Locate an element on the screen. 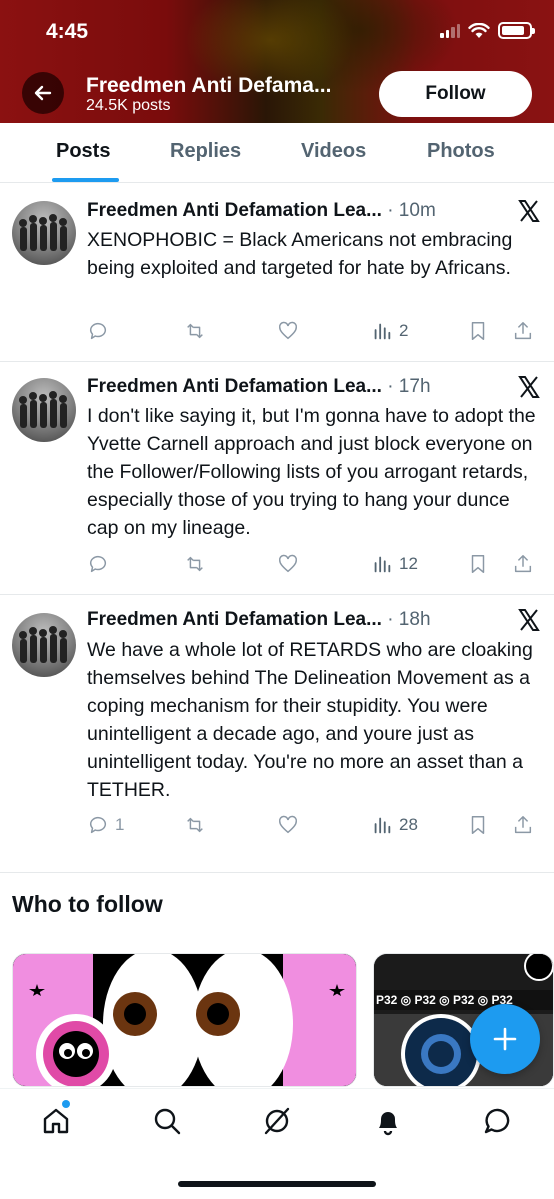 The height and width of the screenshot is (1199, 554). bell-icon is located at coordinates (388, 1121).